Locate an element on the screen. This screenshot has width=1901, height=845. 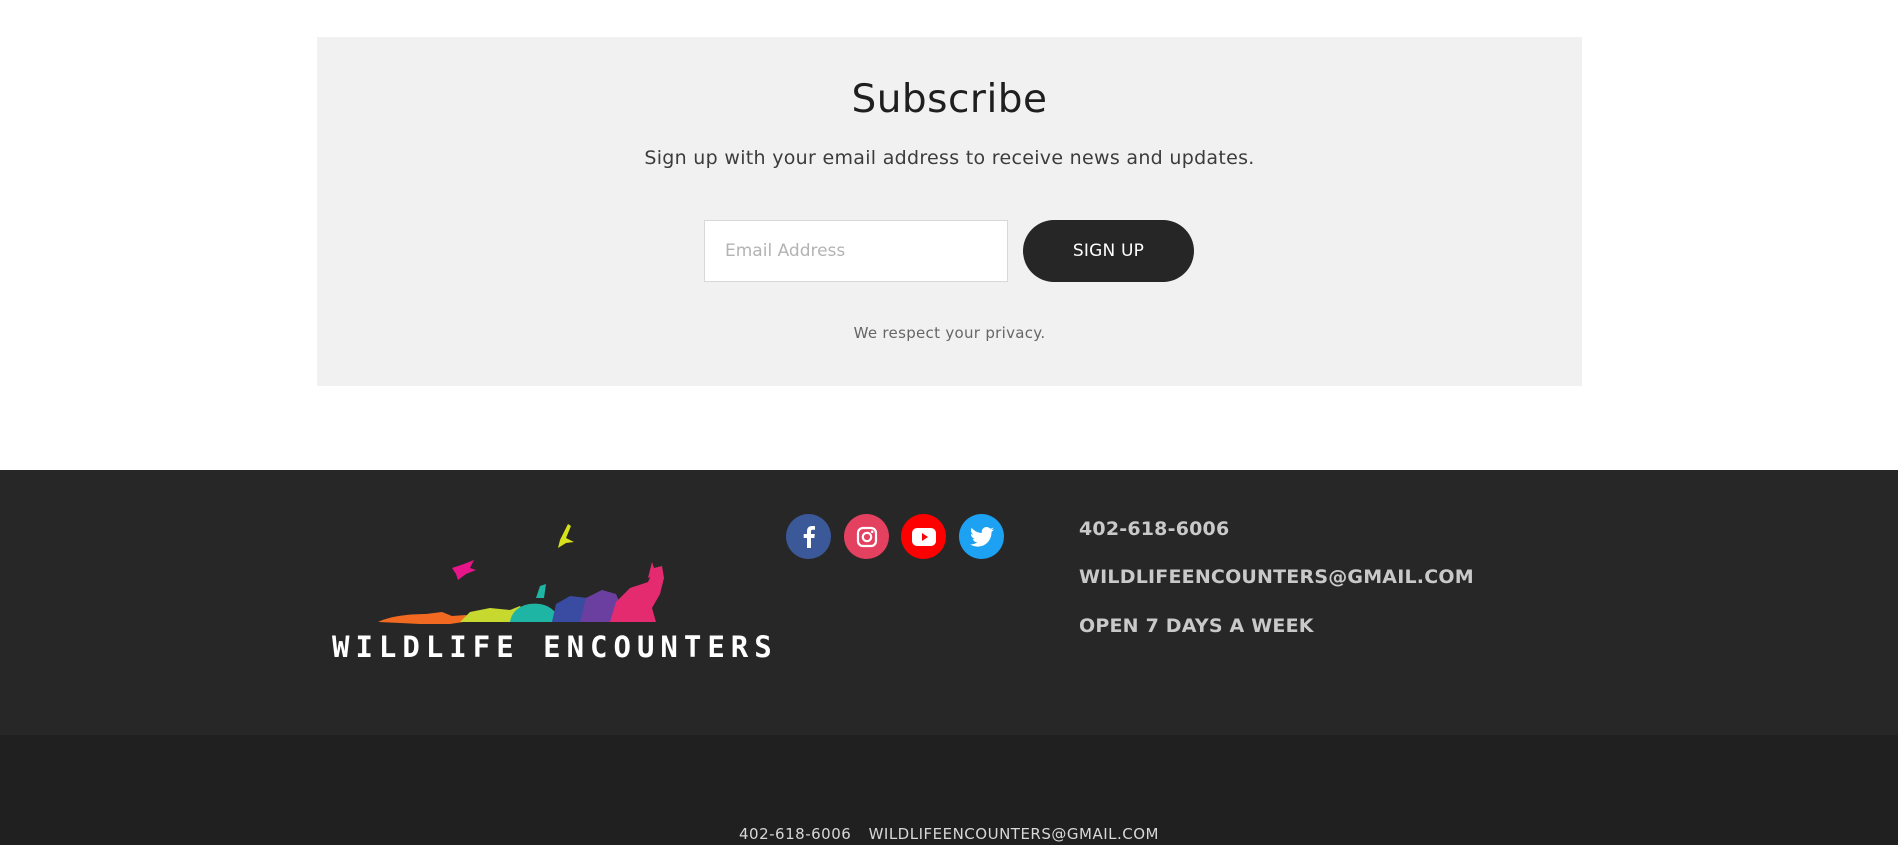
bottom-email-link: WILDLIFEENCOUNTERS@GMAIL.COM is located at coordinates (1014, 834).